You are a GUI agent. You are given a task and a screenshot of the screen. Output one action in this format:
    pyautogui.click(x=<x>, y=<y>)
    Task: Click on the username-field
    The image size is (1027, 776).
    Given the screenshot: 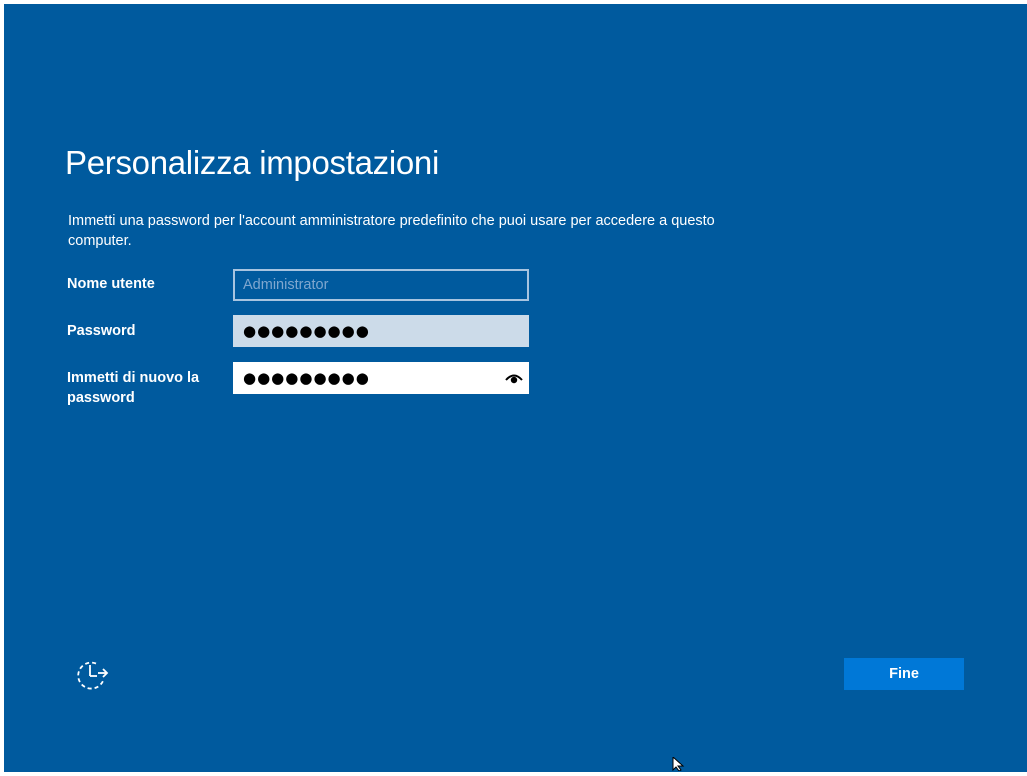 What is the action you would take?
    pyautogui.click(x=381, y=285)
    